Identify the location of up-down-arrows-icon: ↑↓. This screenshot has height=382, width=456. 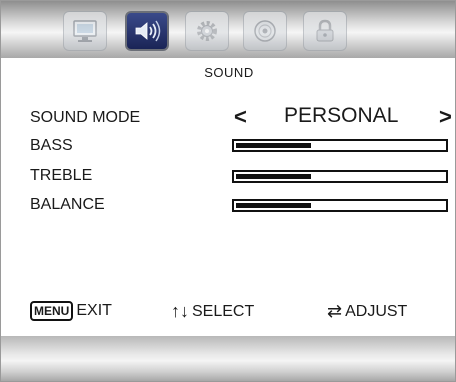
(180, 311).